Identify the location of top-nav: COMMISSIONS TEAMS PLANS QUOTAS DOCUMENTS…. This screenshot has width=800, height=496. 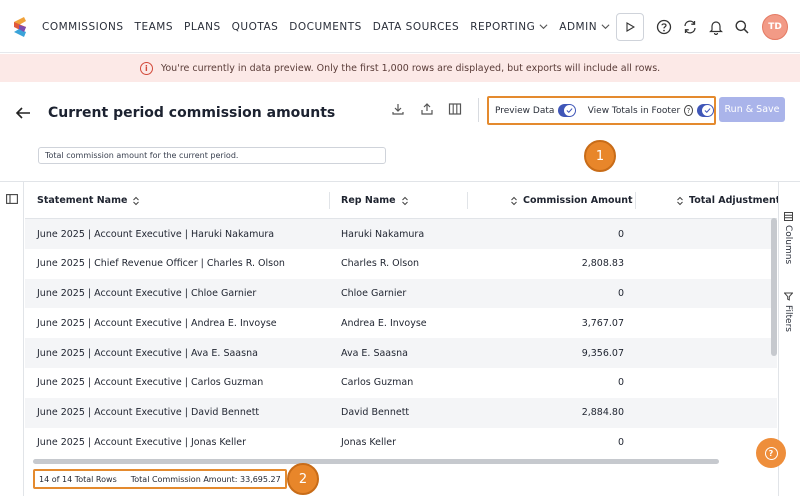
(400, 26).